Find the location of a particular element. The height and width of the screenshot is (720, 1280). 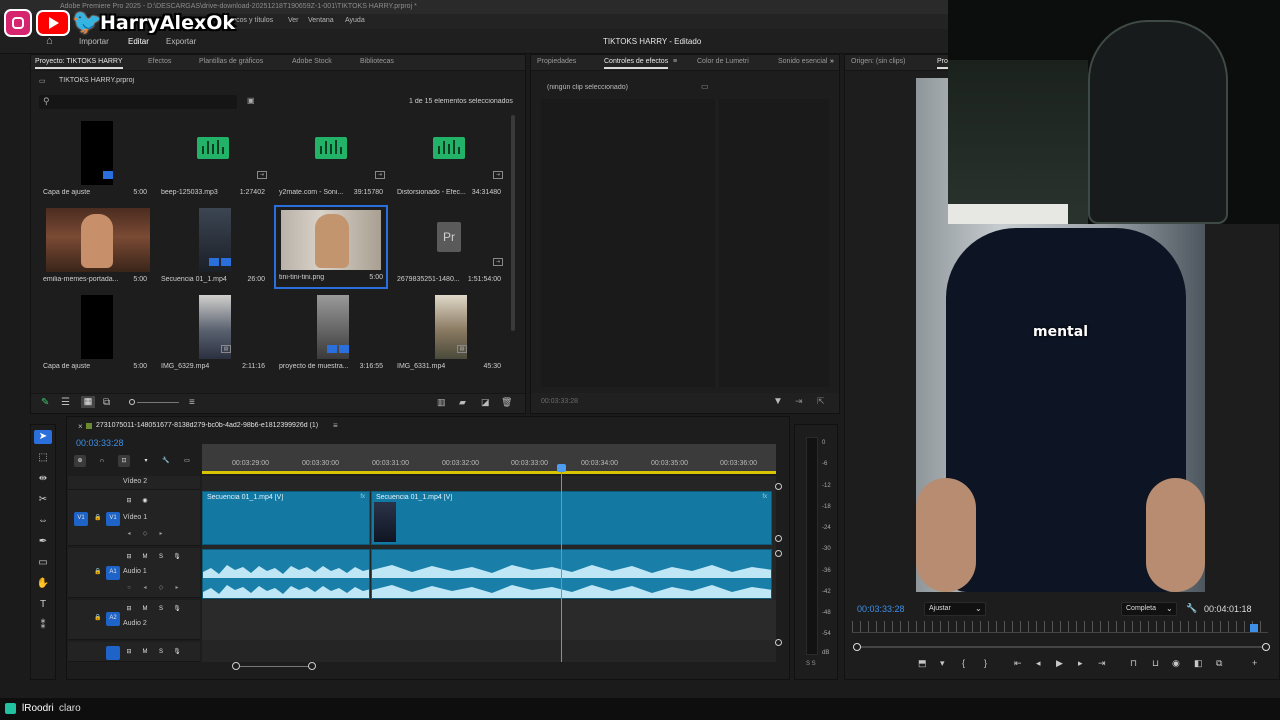

list-view-icon: ☰ is located at coordinates (65, 402).